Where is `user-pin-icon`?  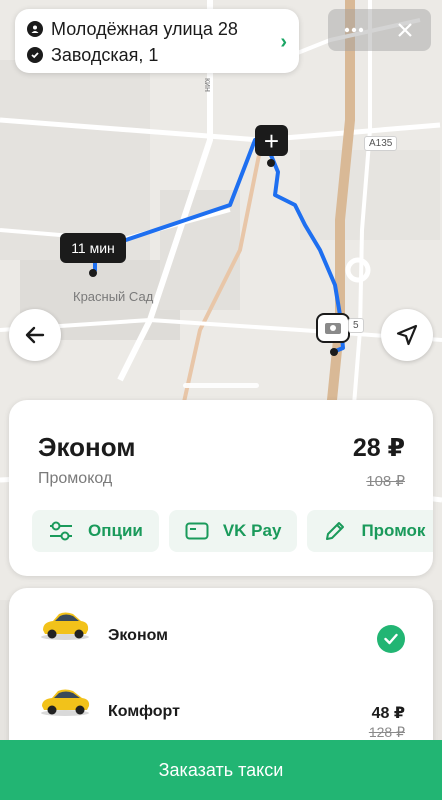 user-pin-icon is located at coordinates (35, 29).